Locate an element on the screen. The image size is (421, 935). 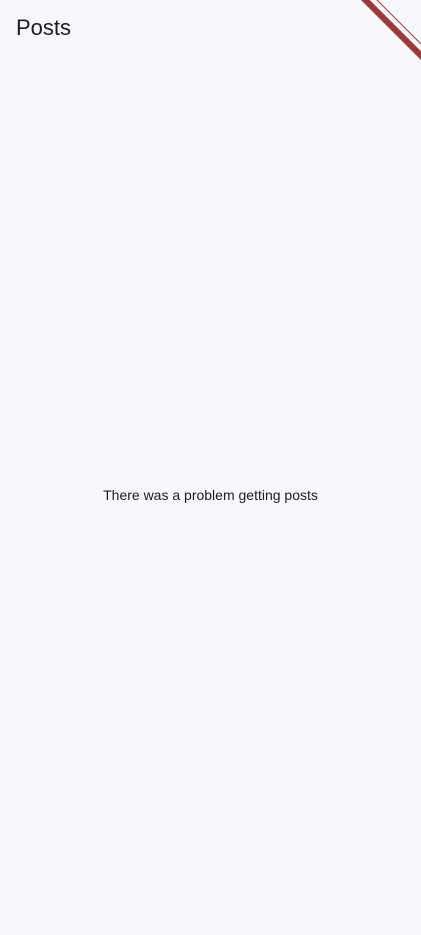
error-message: There was a problem getting posts is located at coordinates (210, 495).